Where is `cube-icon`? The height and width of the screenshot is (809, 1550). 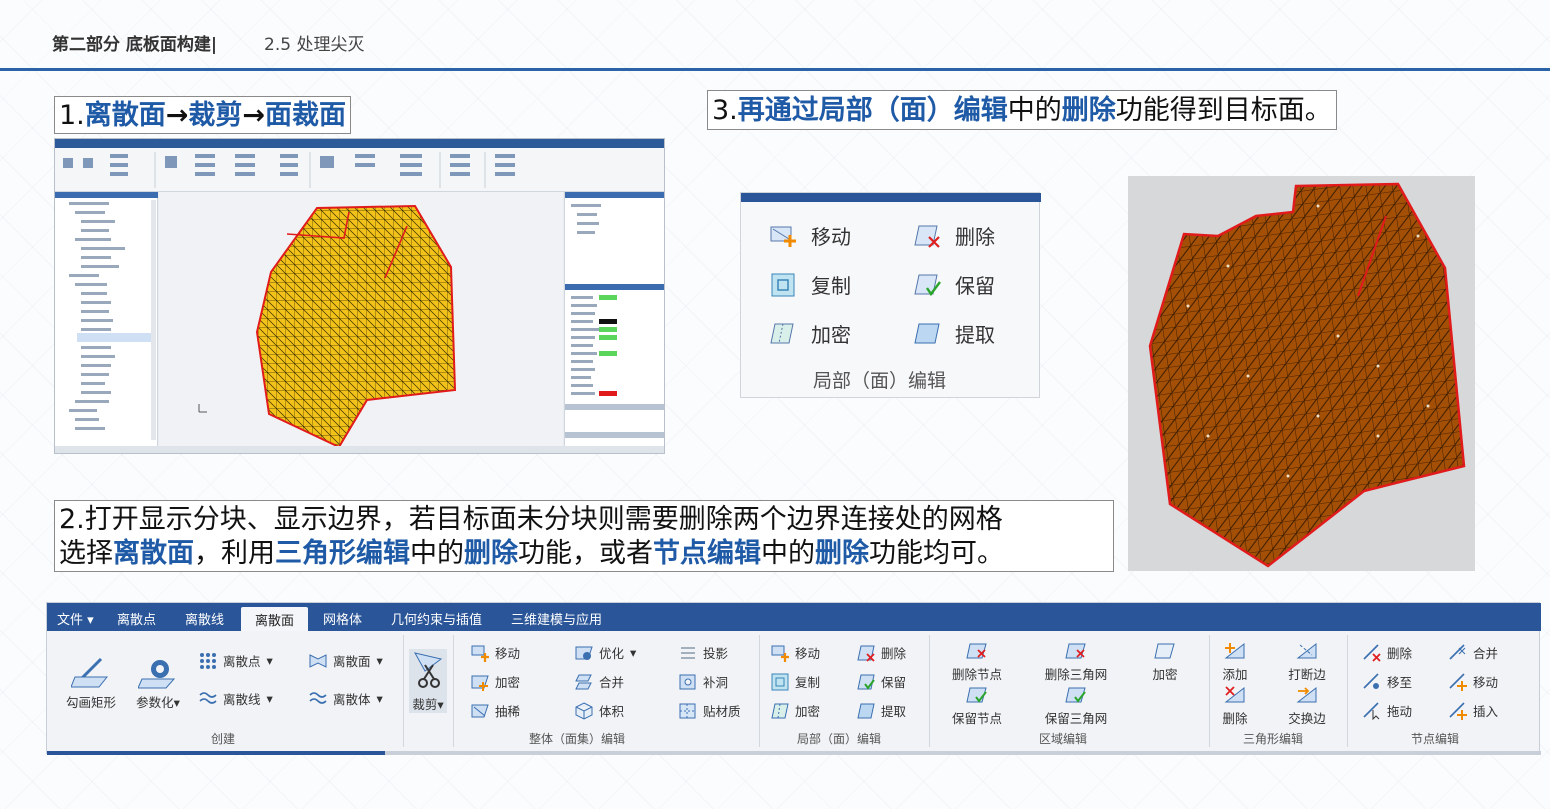
cube-icon is located at coordinates (584, 710).